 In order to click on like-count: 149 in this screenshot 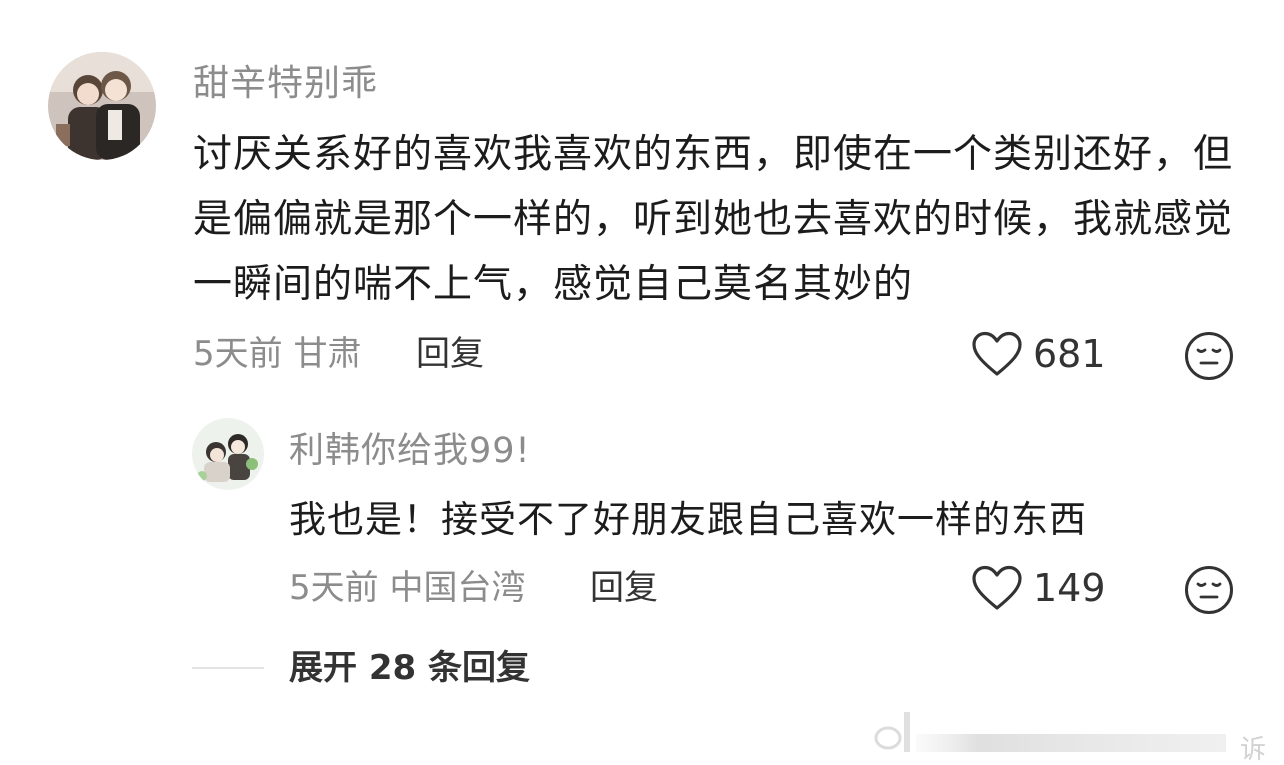, I will do `click(1069, 588)`.